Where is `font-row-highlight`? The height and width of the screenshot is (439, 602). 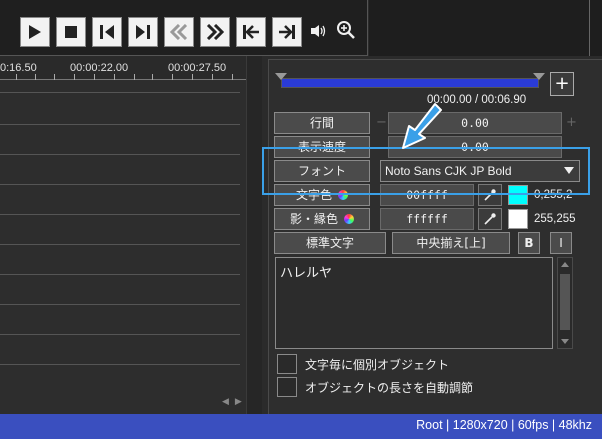
font-row-highlight is located at coordinates (426, 171).